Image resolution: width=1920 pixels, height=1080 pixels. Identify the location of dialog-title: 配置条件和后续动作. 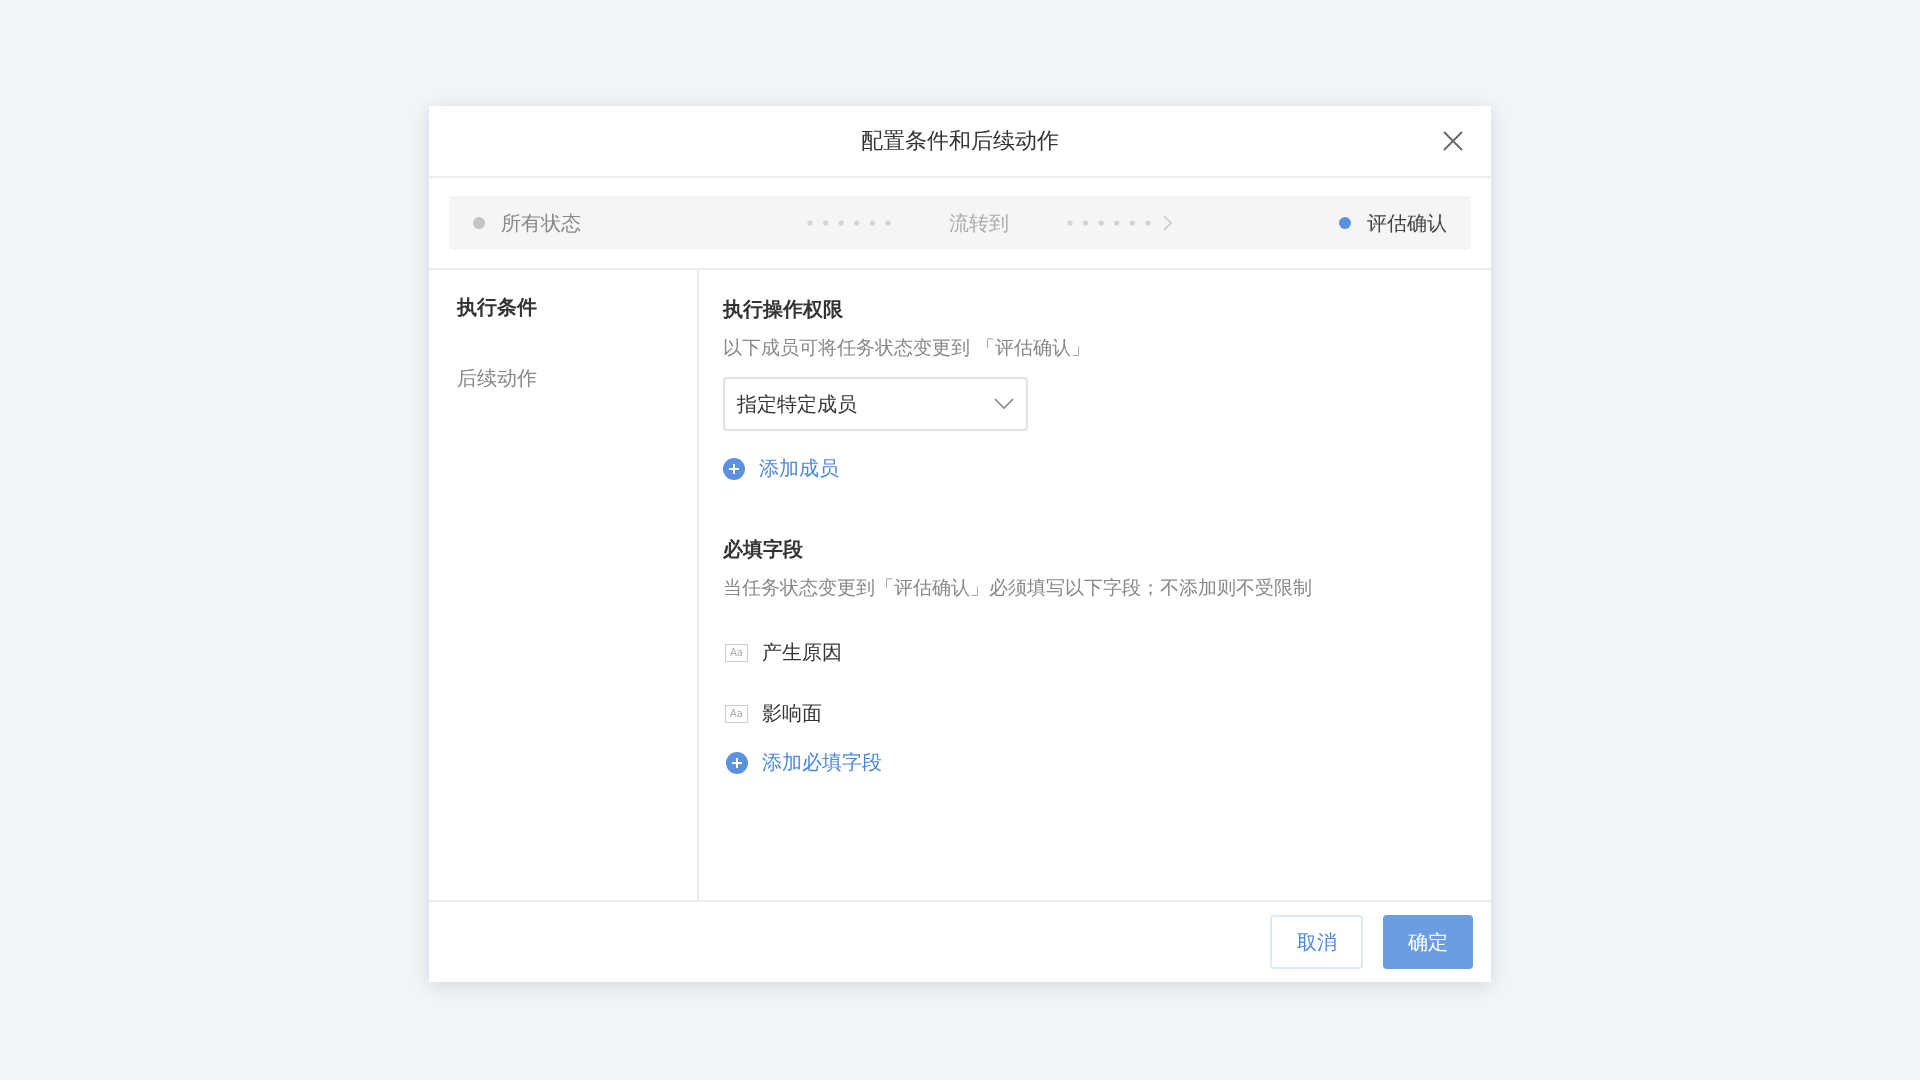
(960, 141).